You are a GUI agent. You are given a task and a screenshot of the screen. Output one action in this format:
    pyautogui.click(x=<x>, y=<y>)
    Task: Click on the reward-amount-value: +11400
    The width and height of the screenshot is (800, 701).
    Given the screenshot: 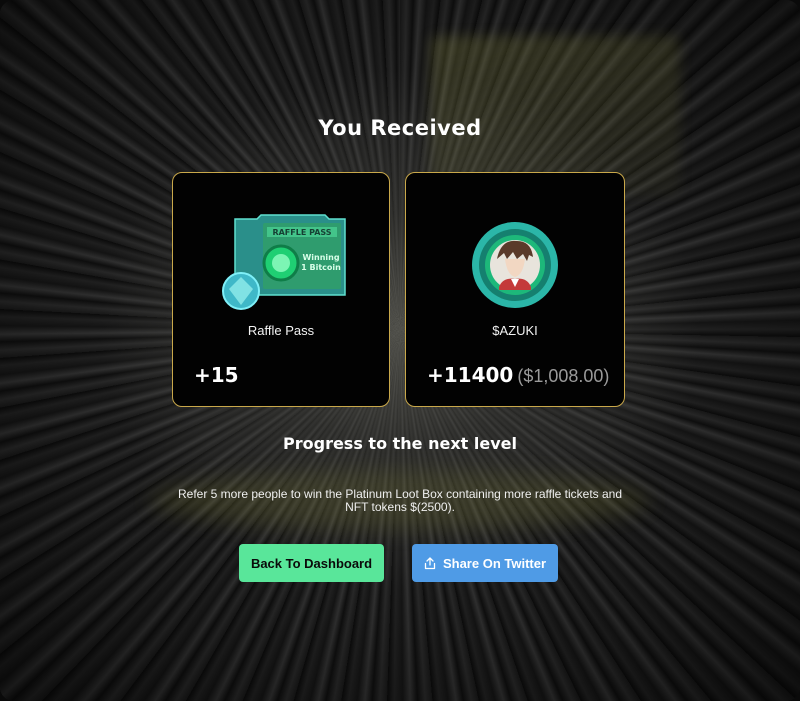 What is the action you would take?
    pyautogui.click(x=470, y=375)
    